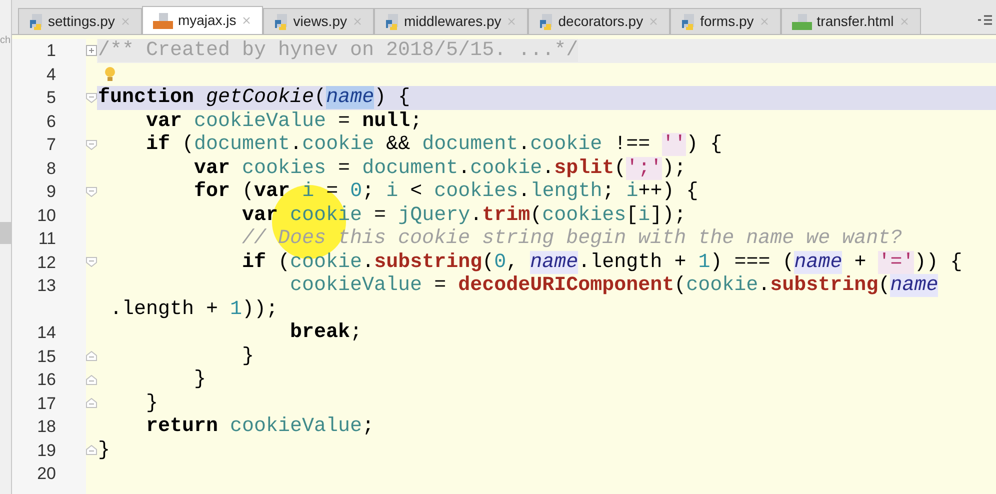 The width and height of the screenshot is (996, 494). I want to click on code-line: if (document.cookie && document.cookie !== '') {, so click(433, 144).